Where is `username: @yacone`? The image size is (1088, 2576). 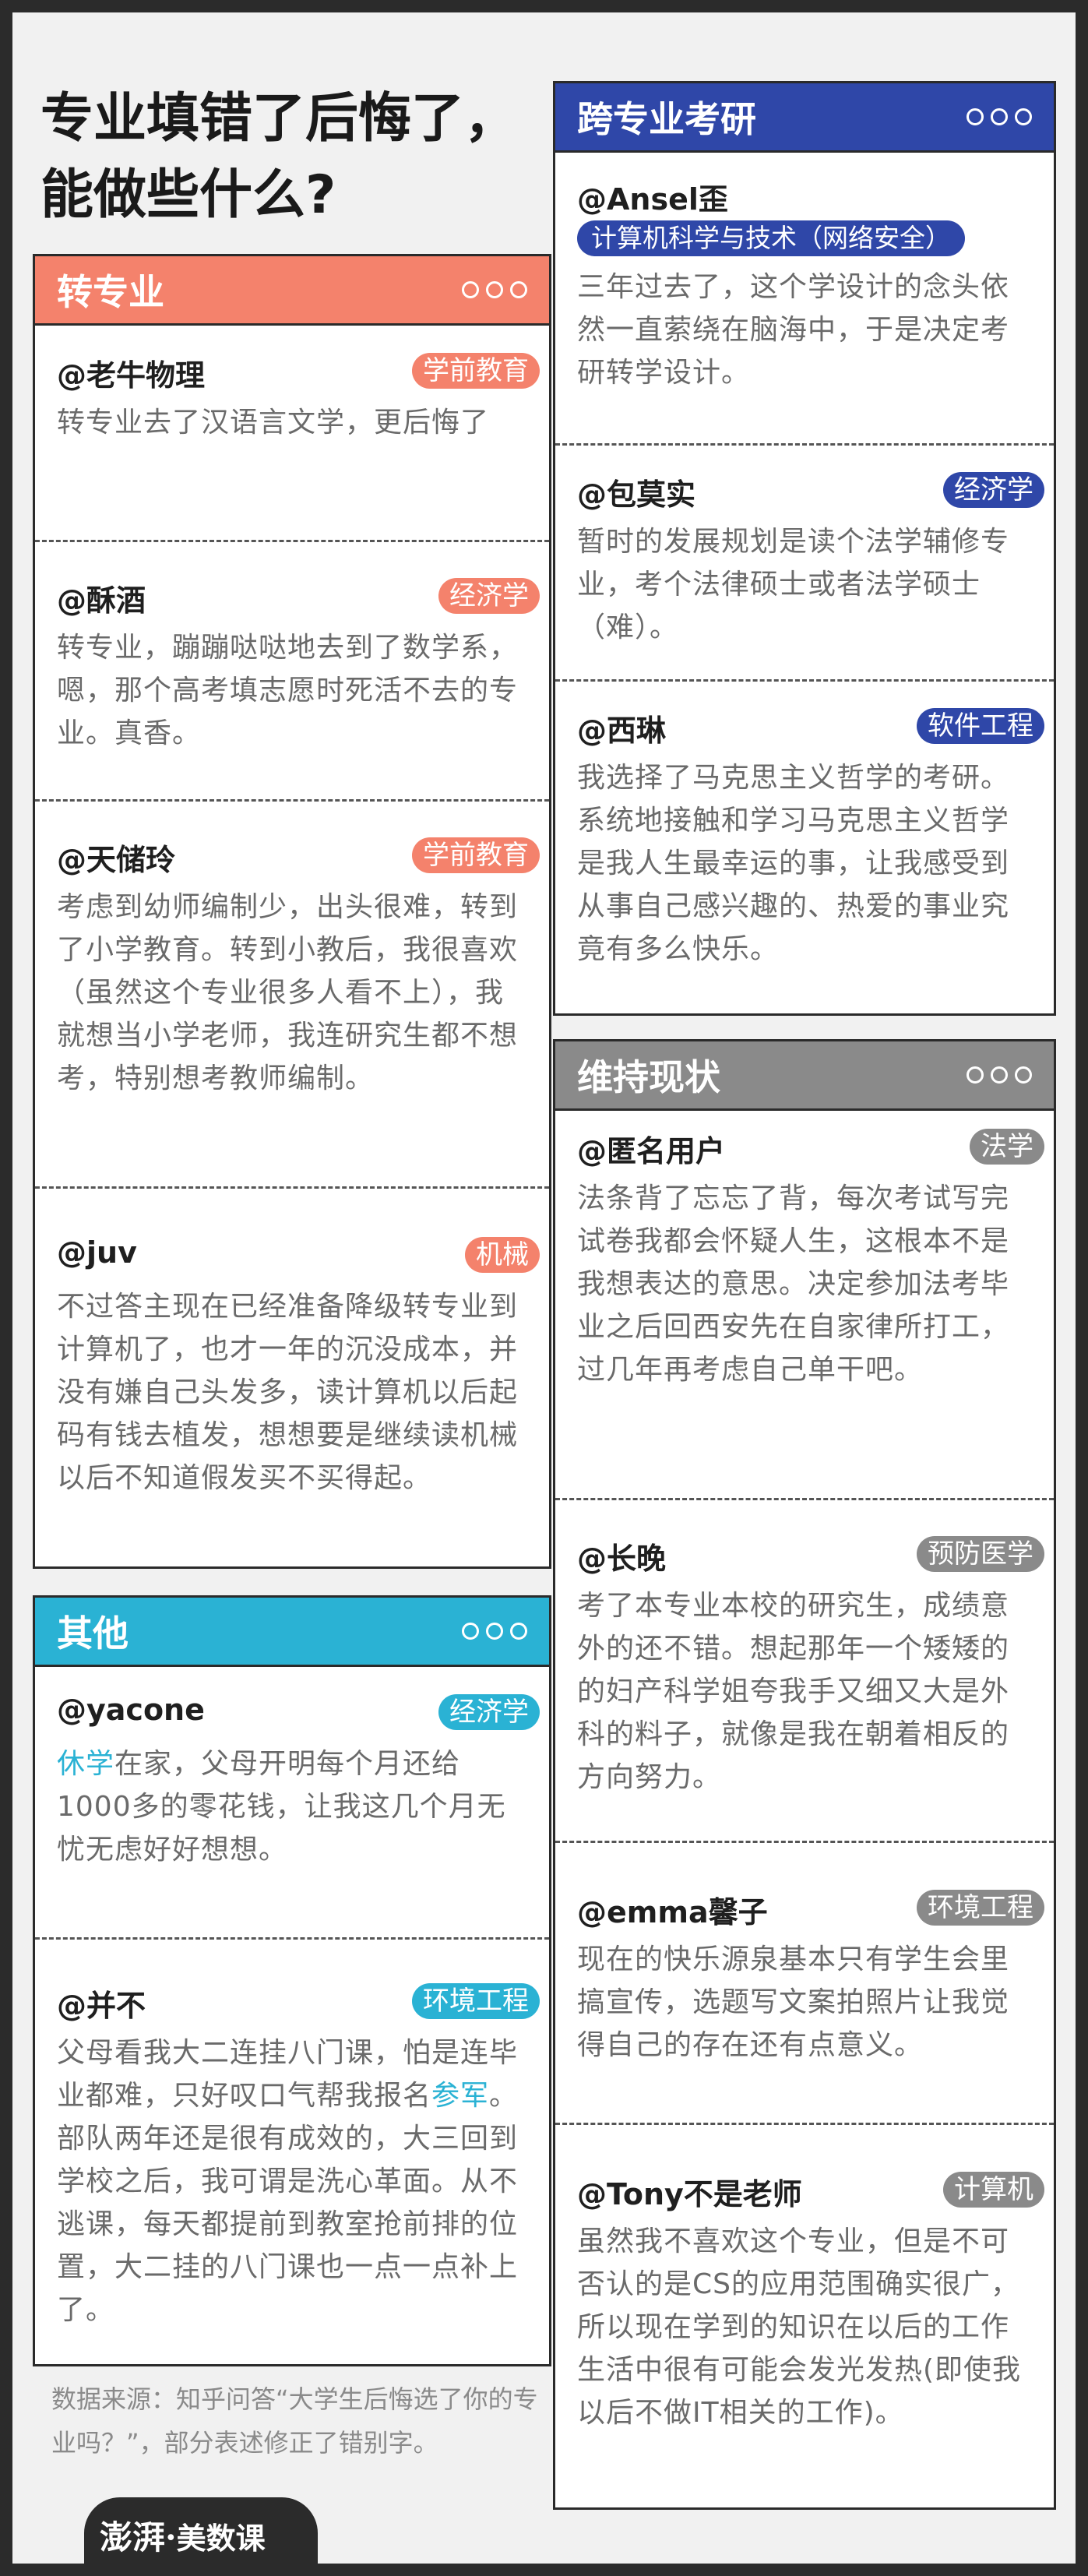
username: @yacone is located at coordinates (131, 1710).